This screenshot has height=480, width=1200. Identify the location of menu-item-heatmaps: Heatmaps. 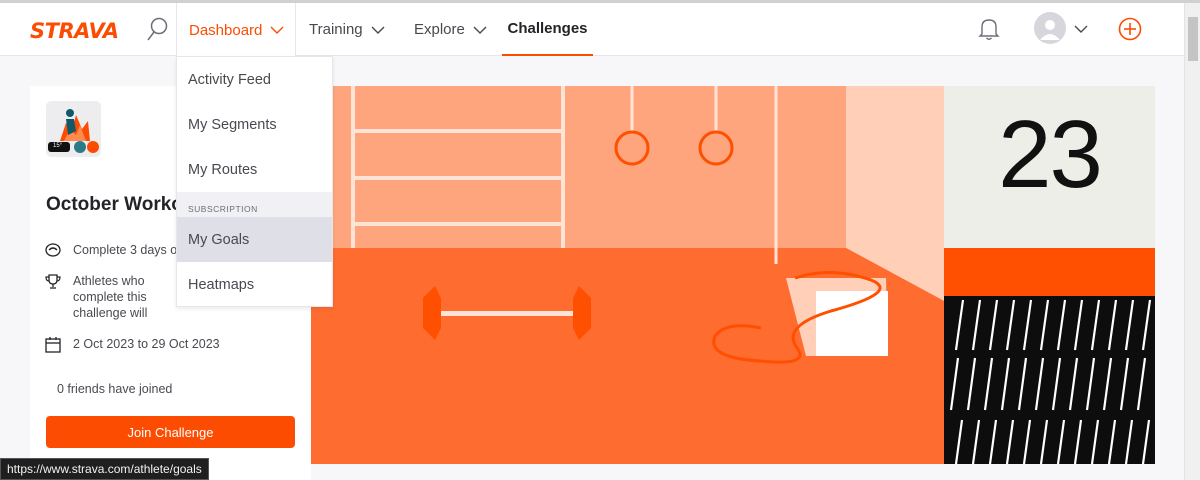
(254, 284).